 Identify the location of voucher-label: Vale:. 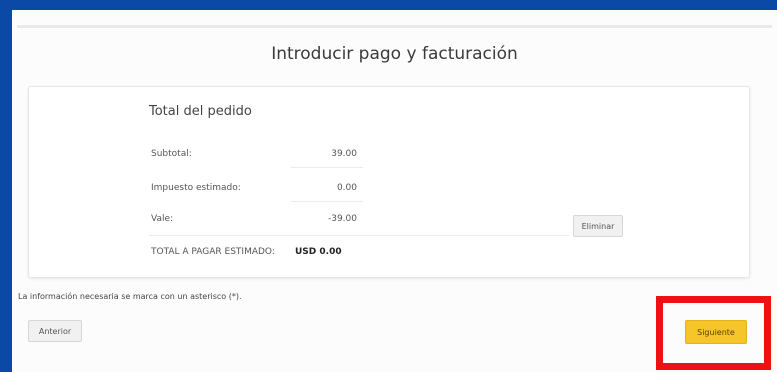
(162, 219).